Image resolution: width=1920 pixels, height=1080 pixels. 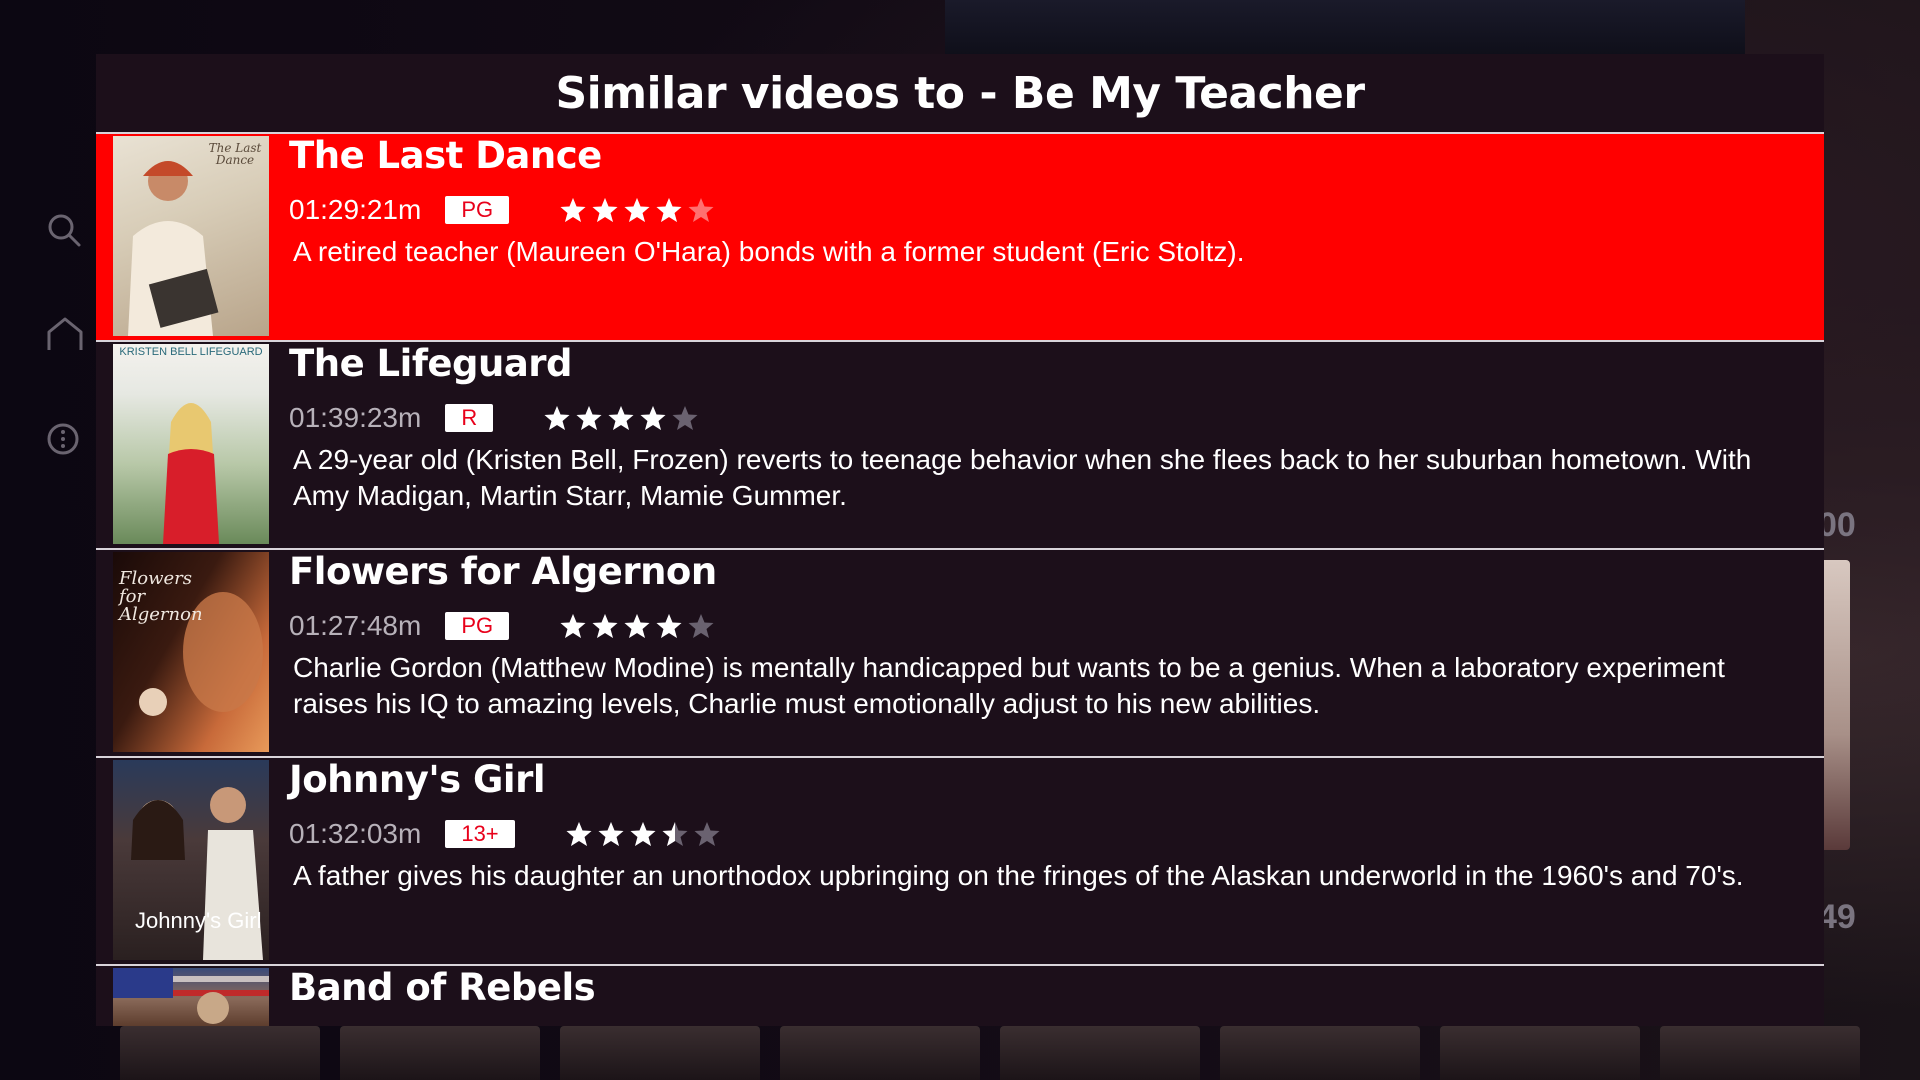 What do you see at coordinates (191, 997) in the screenshot?
I see `poster-image` at bounding box center [191, 997].